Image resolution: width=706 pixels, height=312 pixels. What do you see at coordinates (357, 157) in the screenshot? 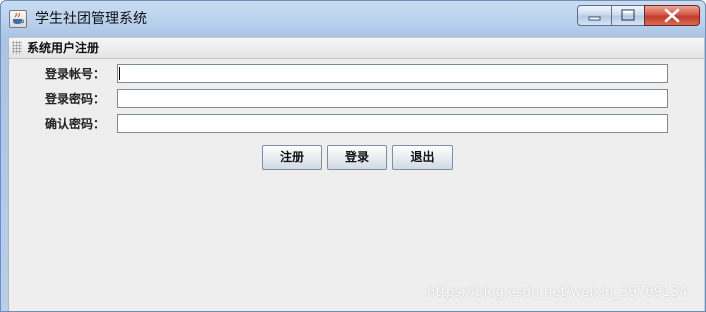
I see `login-button: 登录` at bounding box center [357, 157].